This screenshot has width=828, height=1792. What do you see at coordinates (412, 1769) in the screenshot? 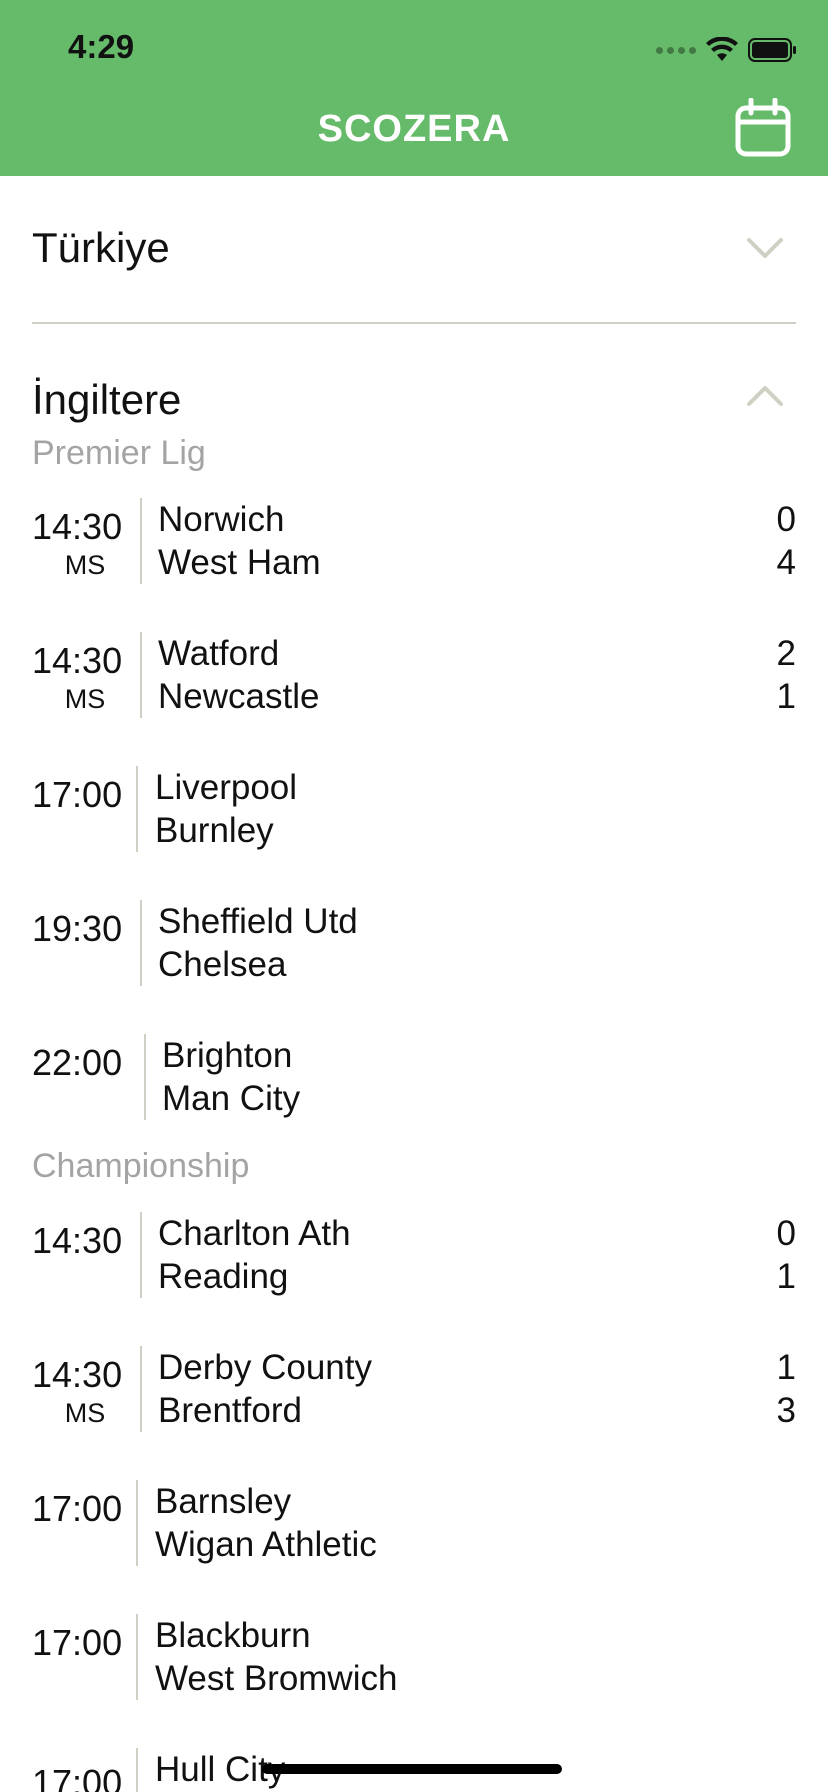
I see `home-indicator` at bounding box center [412, 1769].